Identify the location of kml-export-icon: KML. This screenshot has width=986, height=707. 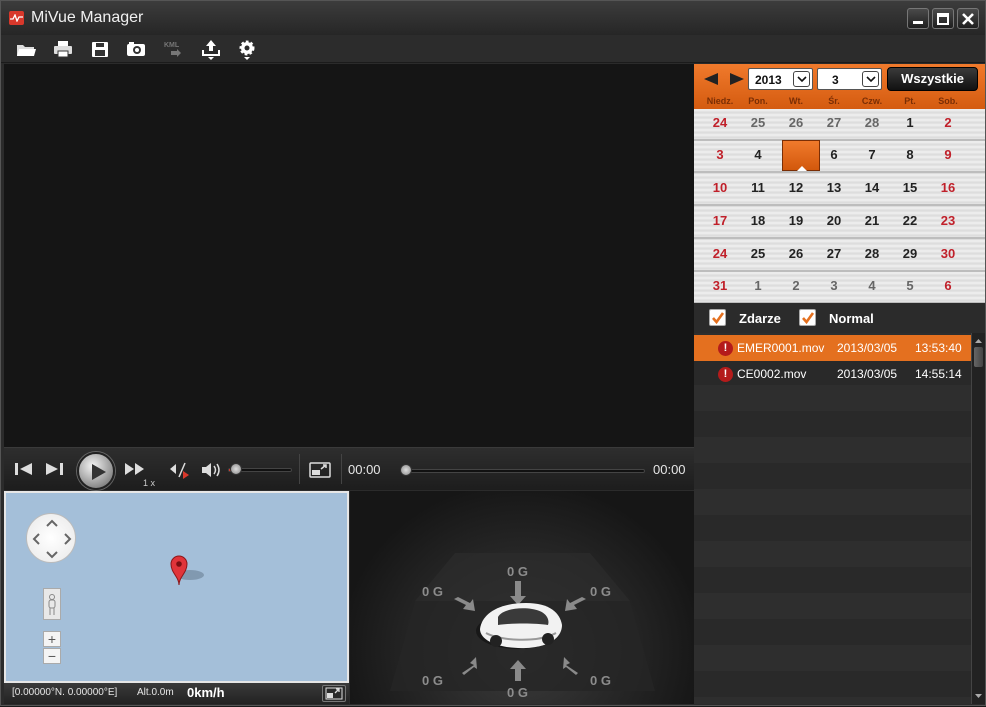
(174, 49).